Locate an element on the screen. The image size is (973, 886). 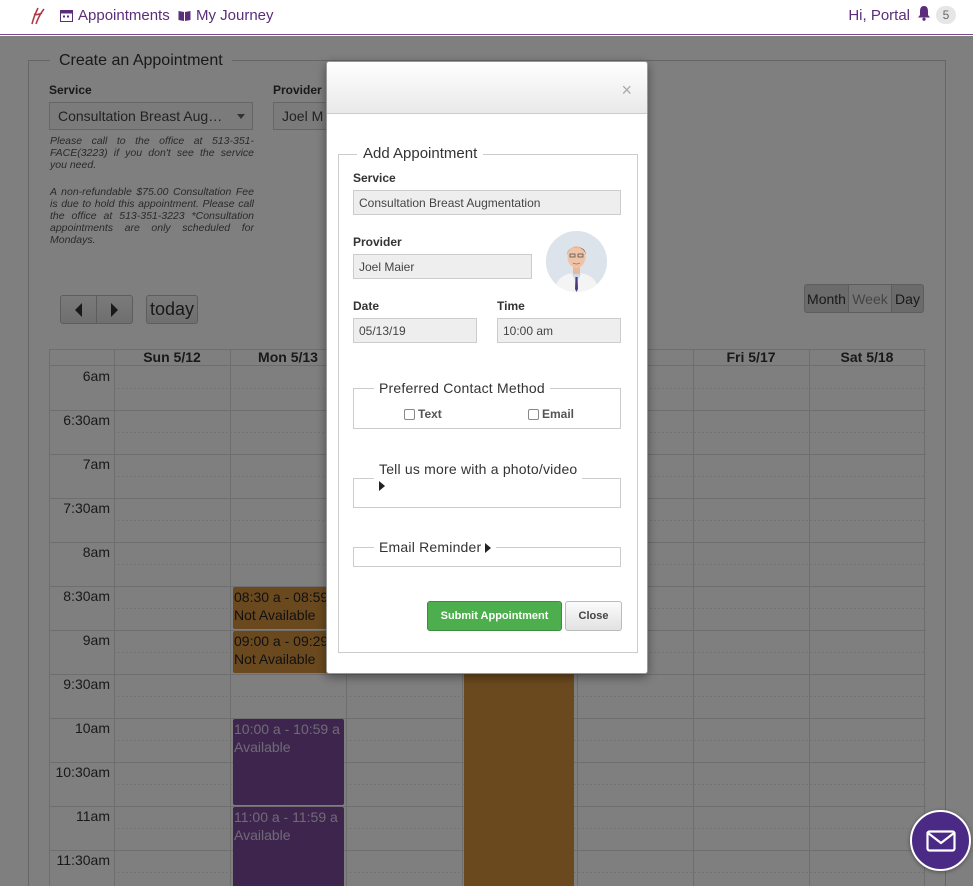
close-button: Close is located at coordinates (593, 616).